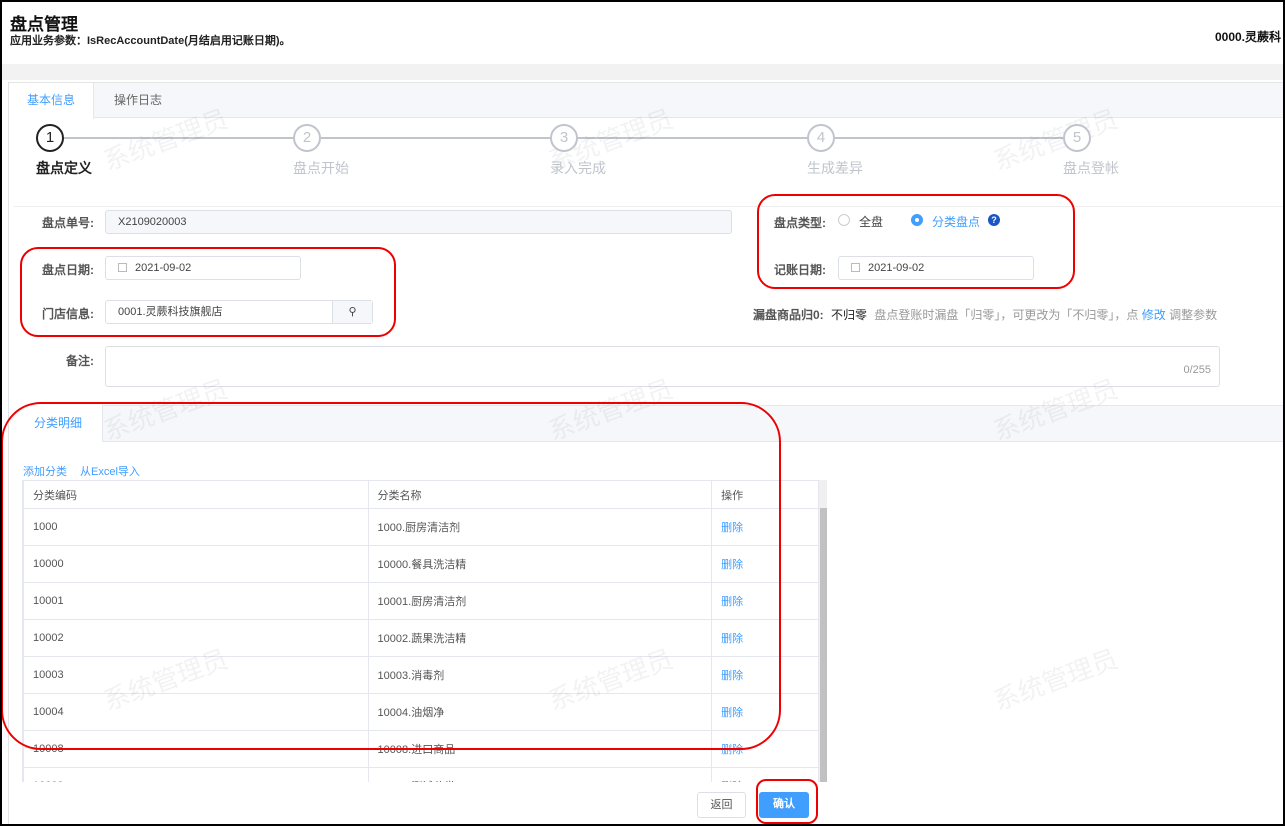 The image size is (1285, 826). I want to click on help-icon: ?, so click(994, 220).